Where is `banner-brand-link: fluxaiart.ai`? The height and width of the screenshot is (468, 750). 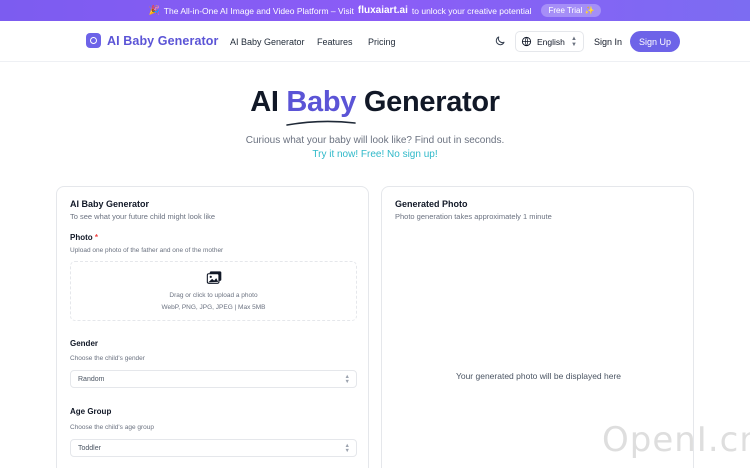 banner-brand-link: fluxaiart.ai is located at coordinates (383, 10).